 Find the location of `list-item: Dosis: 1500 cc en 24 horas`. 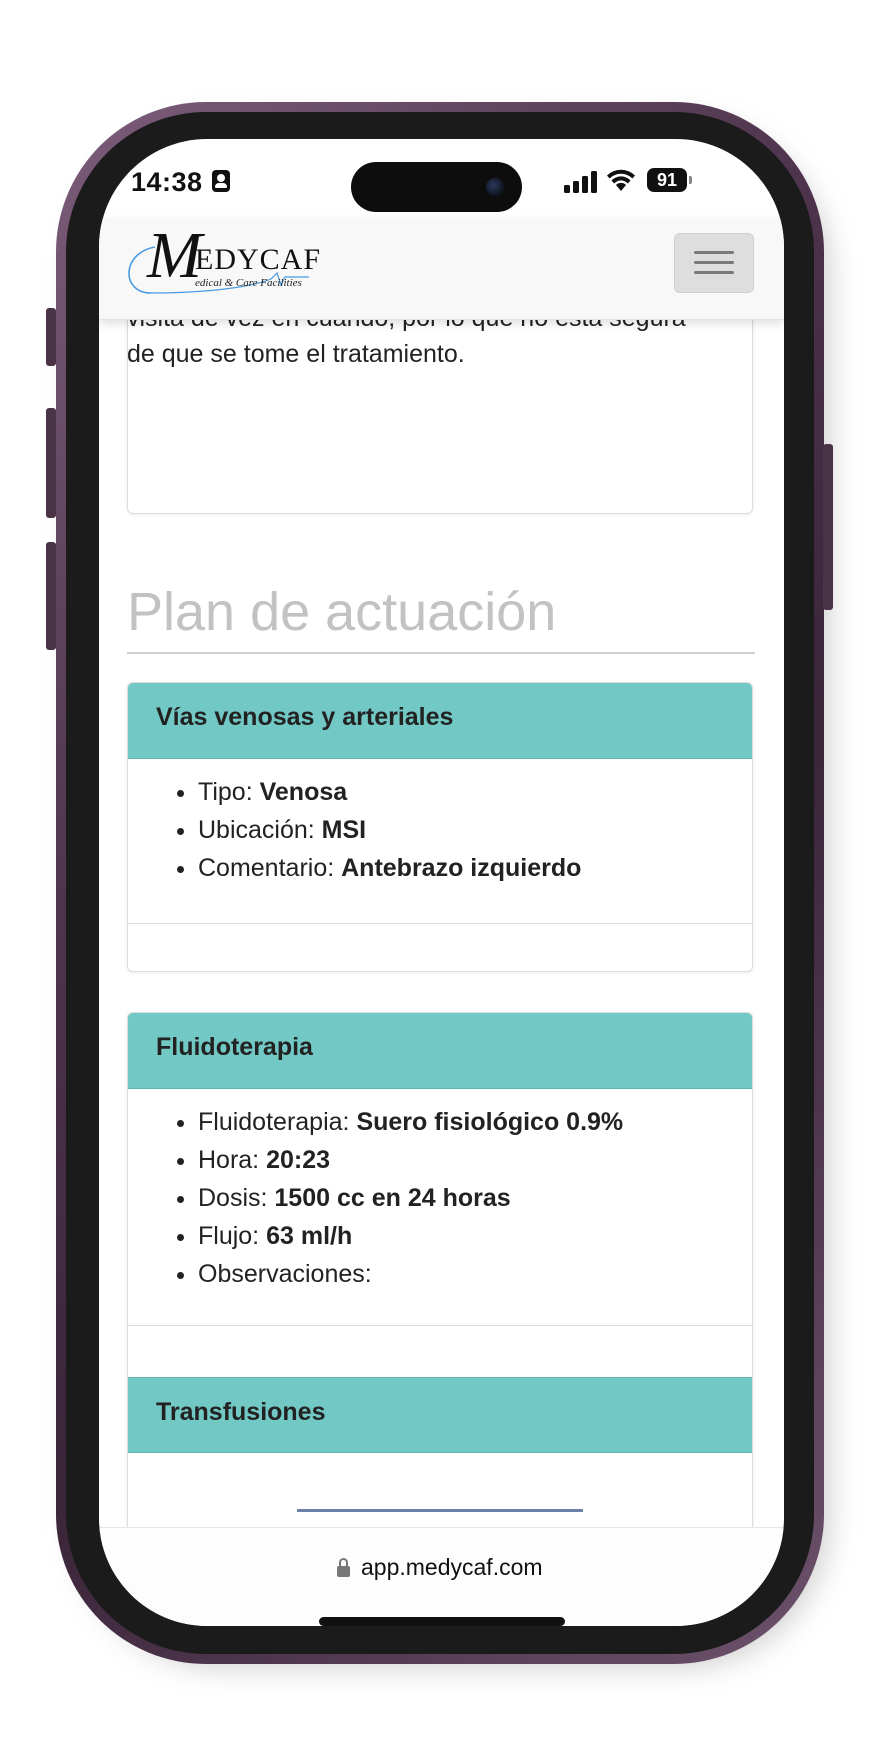

list-item: Dosis: 1500 cc en 24 horas is located at coordinates (410, 1198).